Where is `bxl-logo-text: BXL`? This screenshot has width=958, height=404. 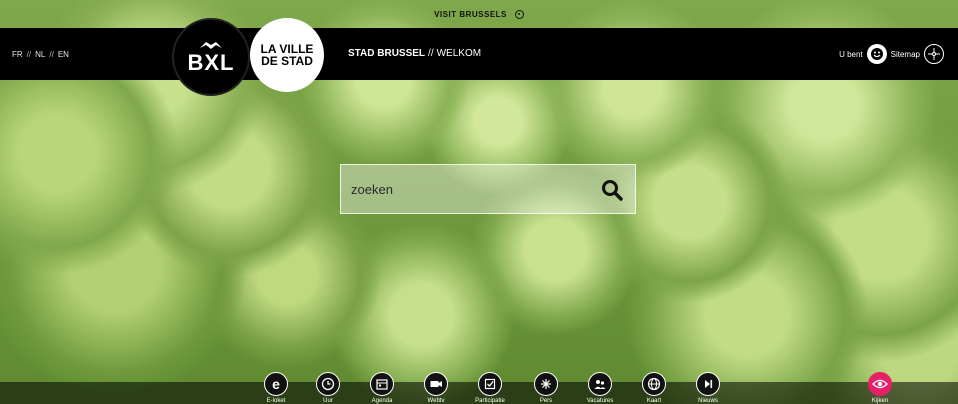 bxl-logo-text: BXL is located at coordinates (211, 62).